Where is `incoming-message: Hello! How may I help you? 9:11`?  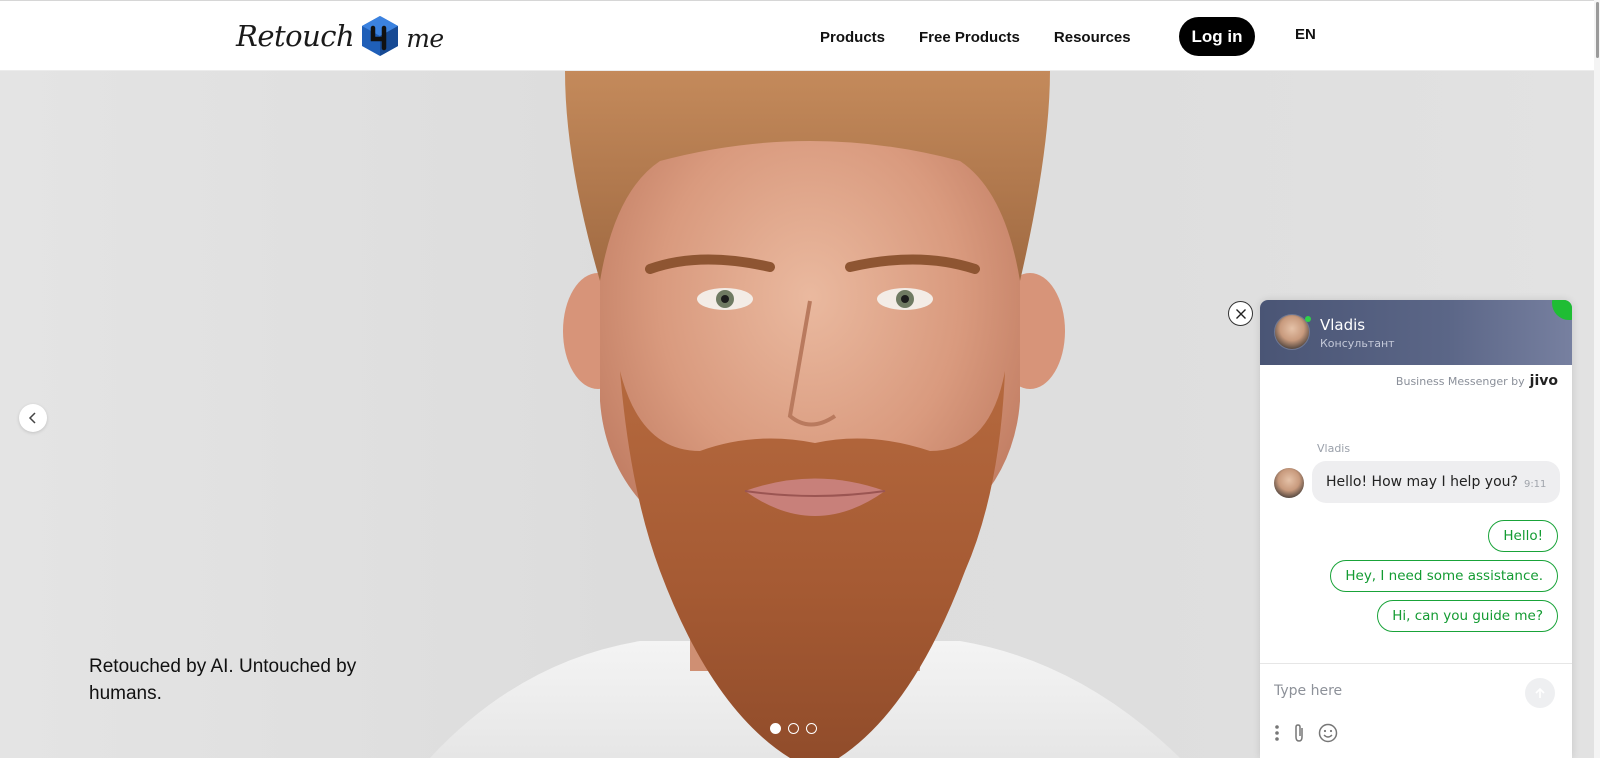
incoming-message: Hello! How may I help you? 9:11 is located at coordinates (1436, 482).